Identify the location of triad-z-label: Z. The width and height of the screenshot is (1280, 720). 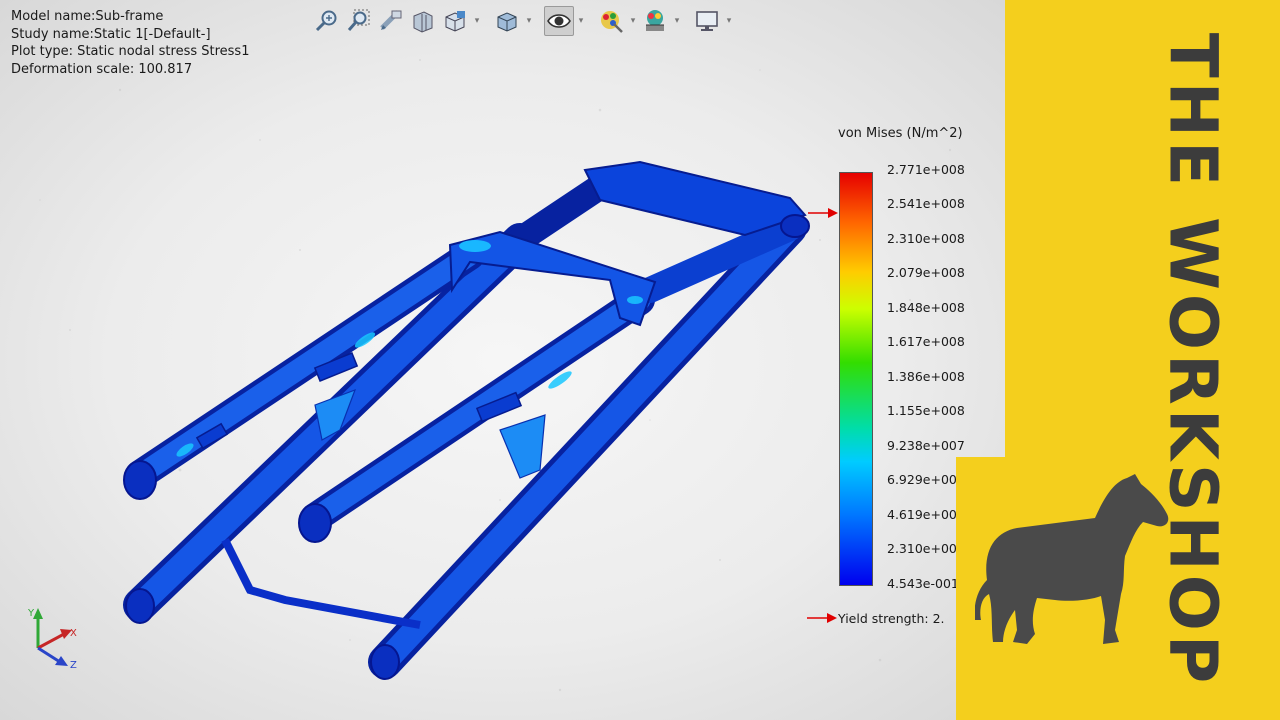
(73, 665).